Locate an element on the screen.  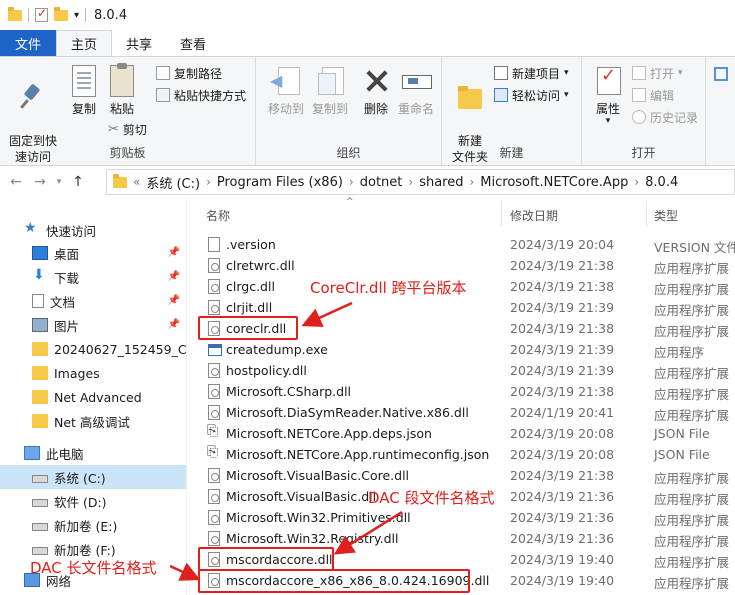
tab-home: 主页 is located at coordinates (84, 43).